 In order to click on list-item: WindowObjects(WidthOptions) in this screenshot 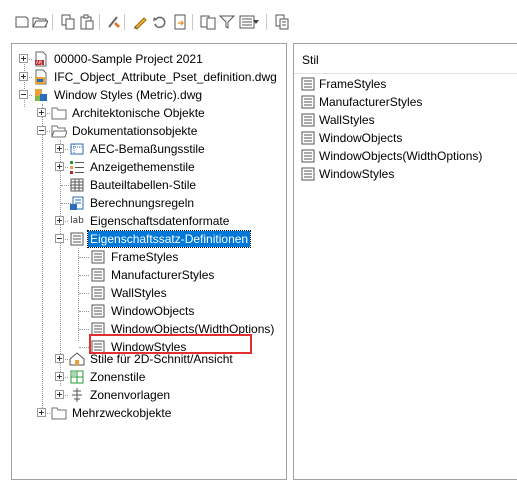, I will do `click(391, 156)`.